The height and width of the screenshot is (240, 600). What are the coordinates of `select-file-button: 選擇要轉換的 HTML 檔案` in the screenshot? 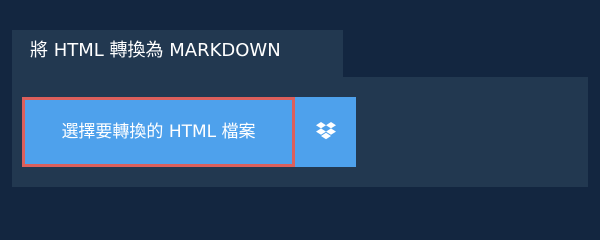 It's located at (158, 132).